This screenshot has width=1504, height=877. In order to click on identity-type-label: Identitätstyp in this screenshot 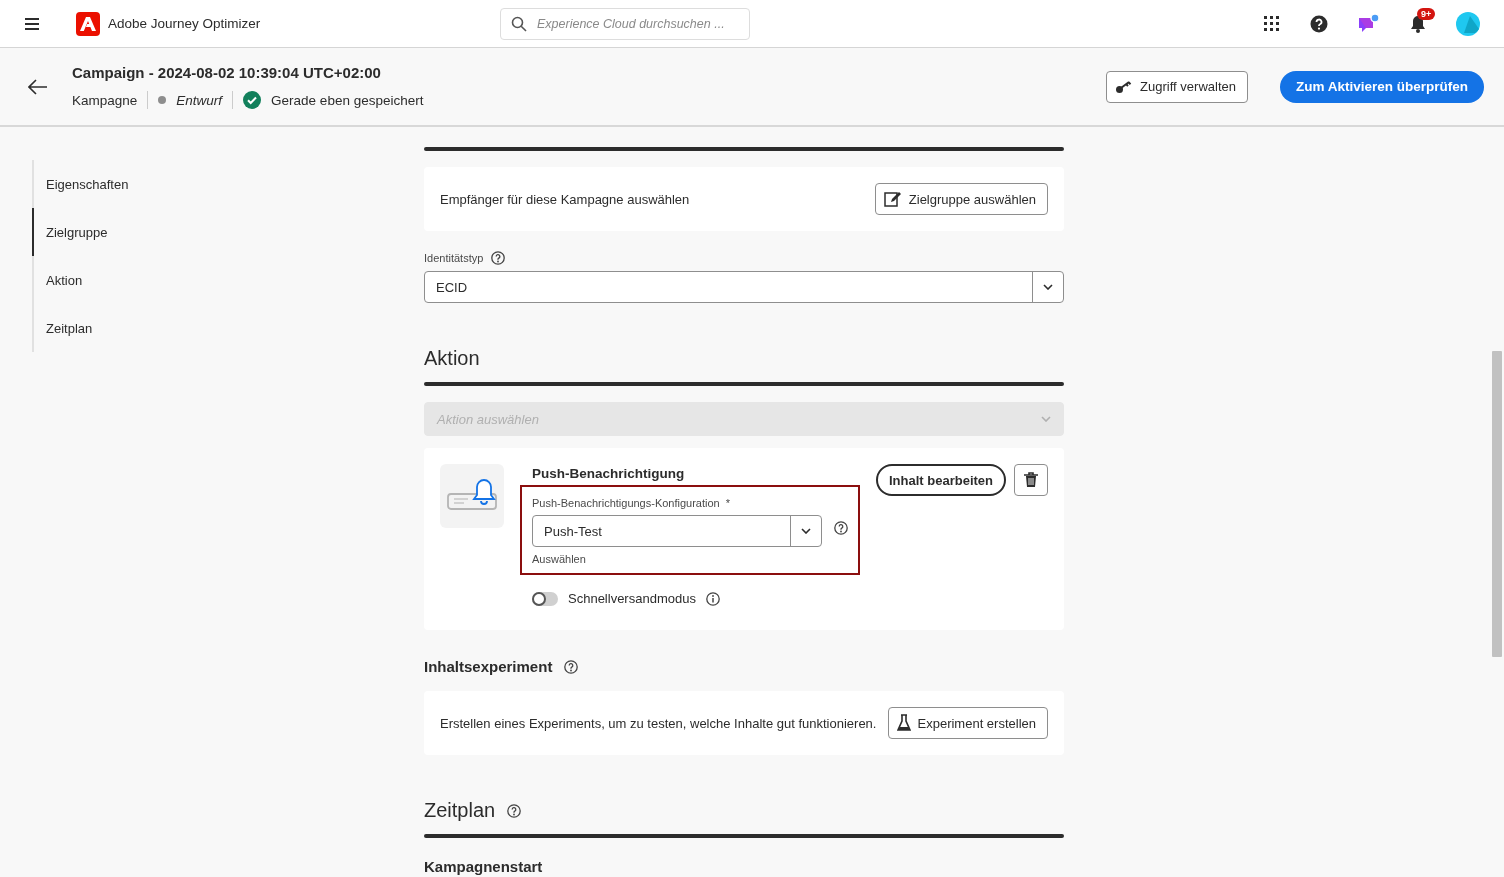, I will do `click(454, 258)`.